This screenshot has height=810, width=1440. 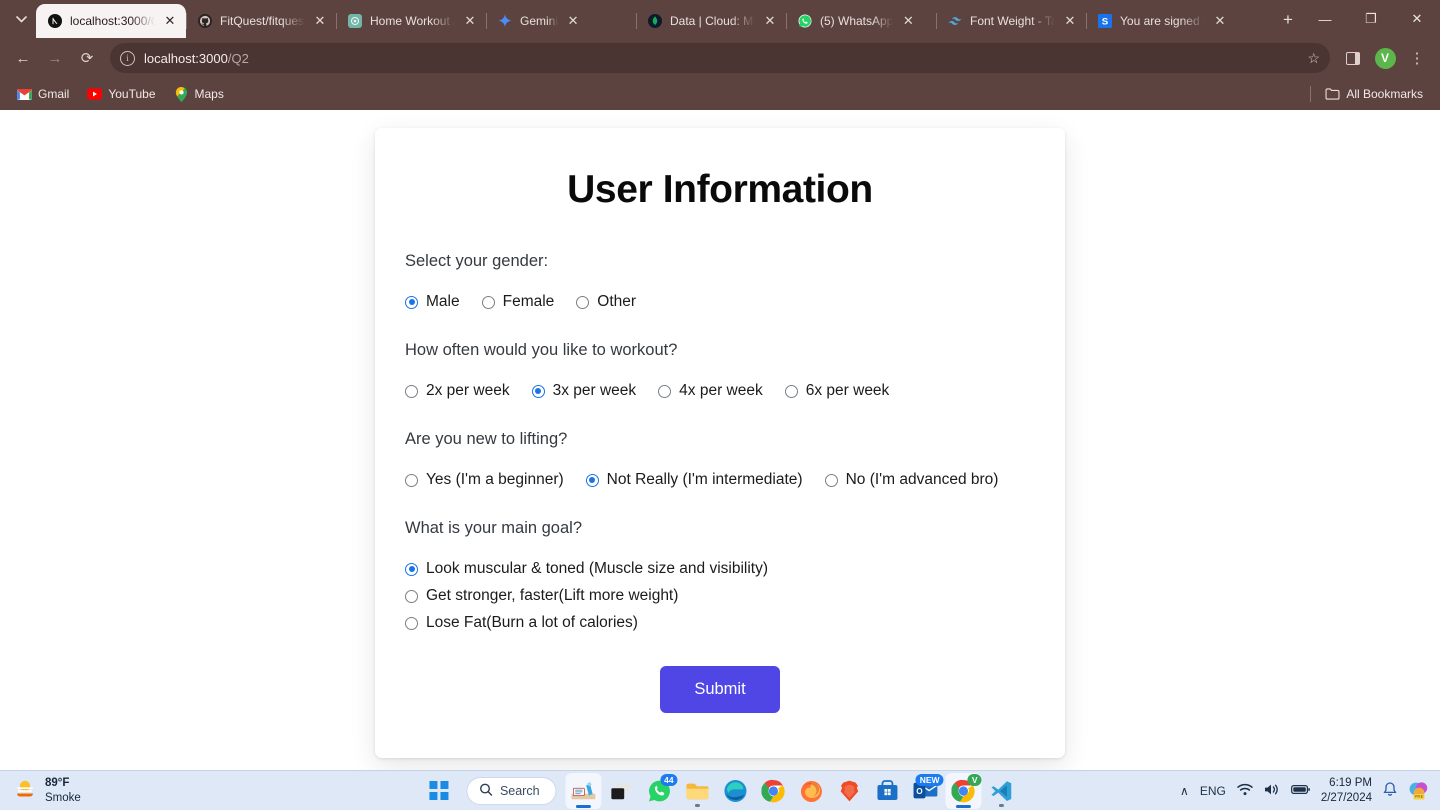 What do you see at coordinates (861, 21) in the screenshot?
I see `browser-tab: (5) WhatsApp ✕` at bounding box center [861, 21].